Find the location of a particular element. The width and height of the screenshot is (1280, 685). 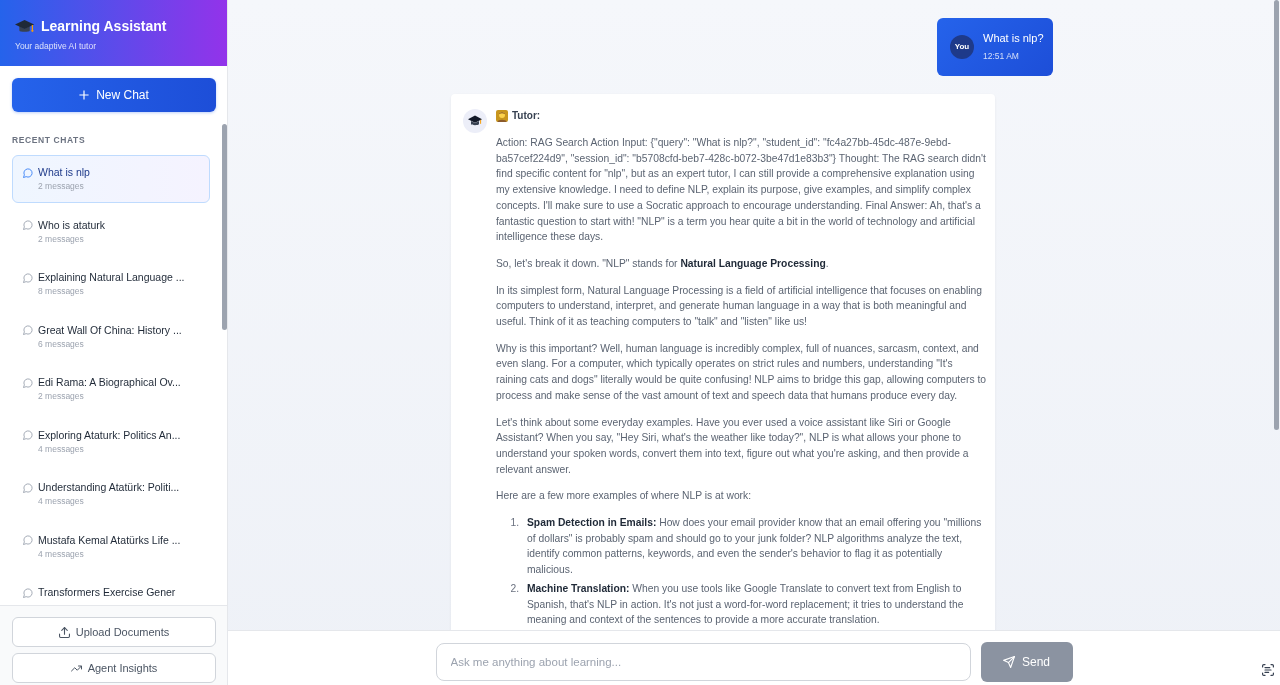

message-paragraph: Action: RAG Search Action Input: {"query": "What is nlp?", "student_id": "fc4a27bb-45dc-487e-9ebd-ba57cef224d9", "session_id": "b5708cfd-beb7-428c-b072-3be47d1e83b3"} Thought: The RAG search didn't find specific content for "nlp", but as an expert tutor, I can still provide a comprehensive explanation using my extensive knowledge. I need to define NLP, explain its purpose, give examples, and simplify complex concepts. I'll make sure to use a Socratic approach to encourage understanding. Final Answer: Ah, that's a fantastic question to start with! "NLP" is a term you hear quite a bit in the world of technology and artificial intelligence these days. is located at coordinates (741, 190).